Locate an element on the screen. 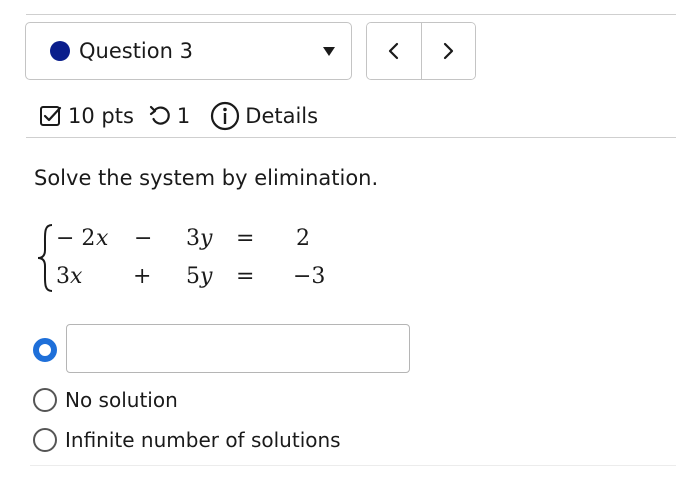  choice-no-solution: No solution is located at coordinates (105, 400).